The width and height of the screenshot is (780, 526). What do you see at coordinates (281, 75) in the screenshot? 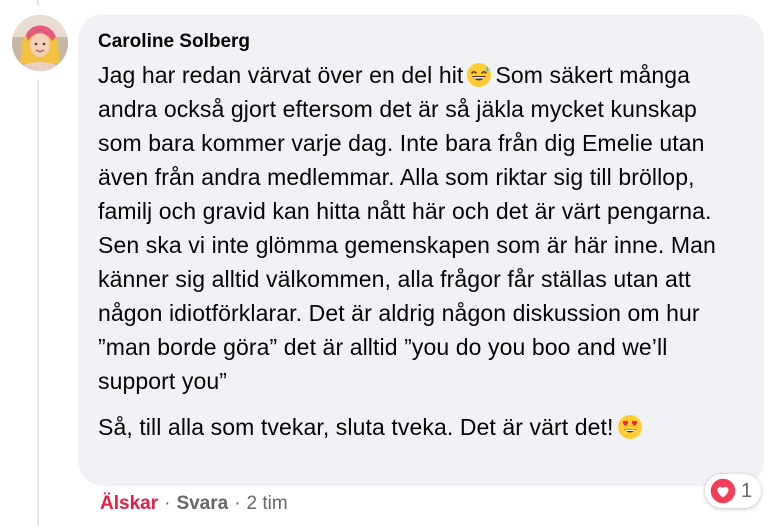
I see `comment-text-1a: Jag har redan värvat över en del hit` at bounding box center [281, 75].